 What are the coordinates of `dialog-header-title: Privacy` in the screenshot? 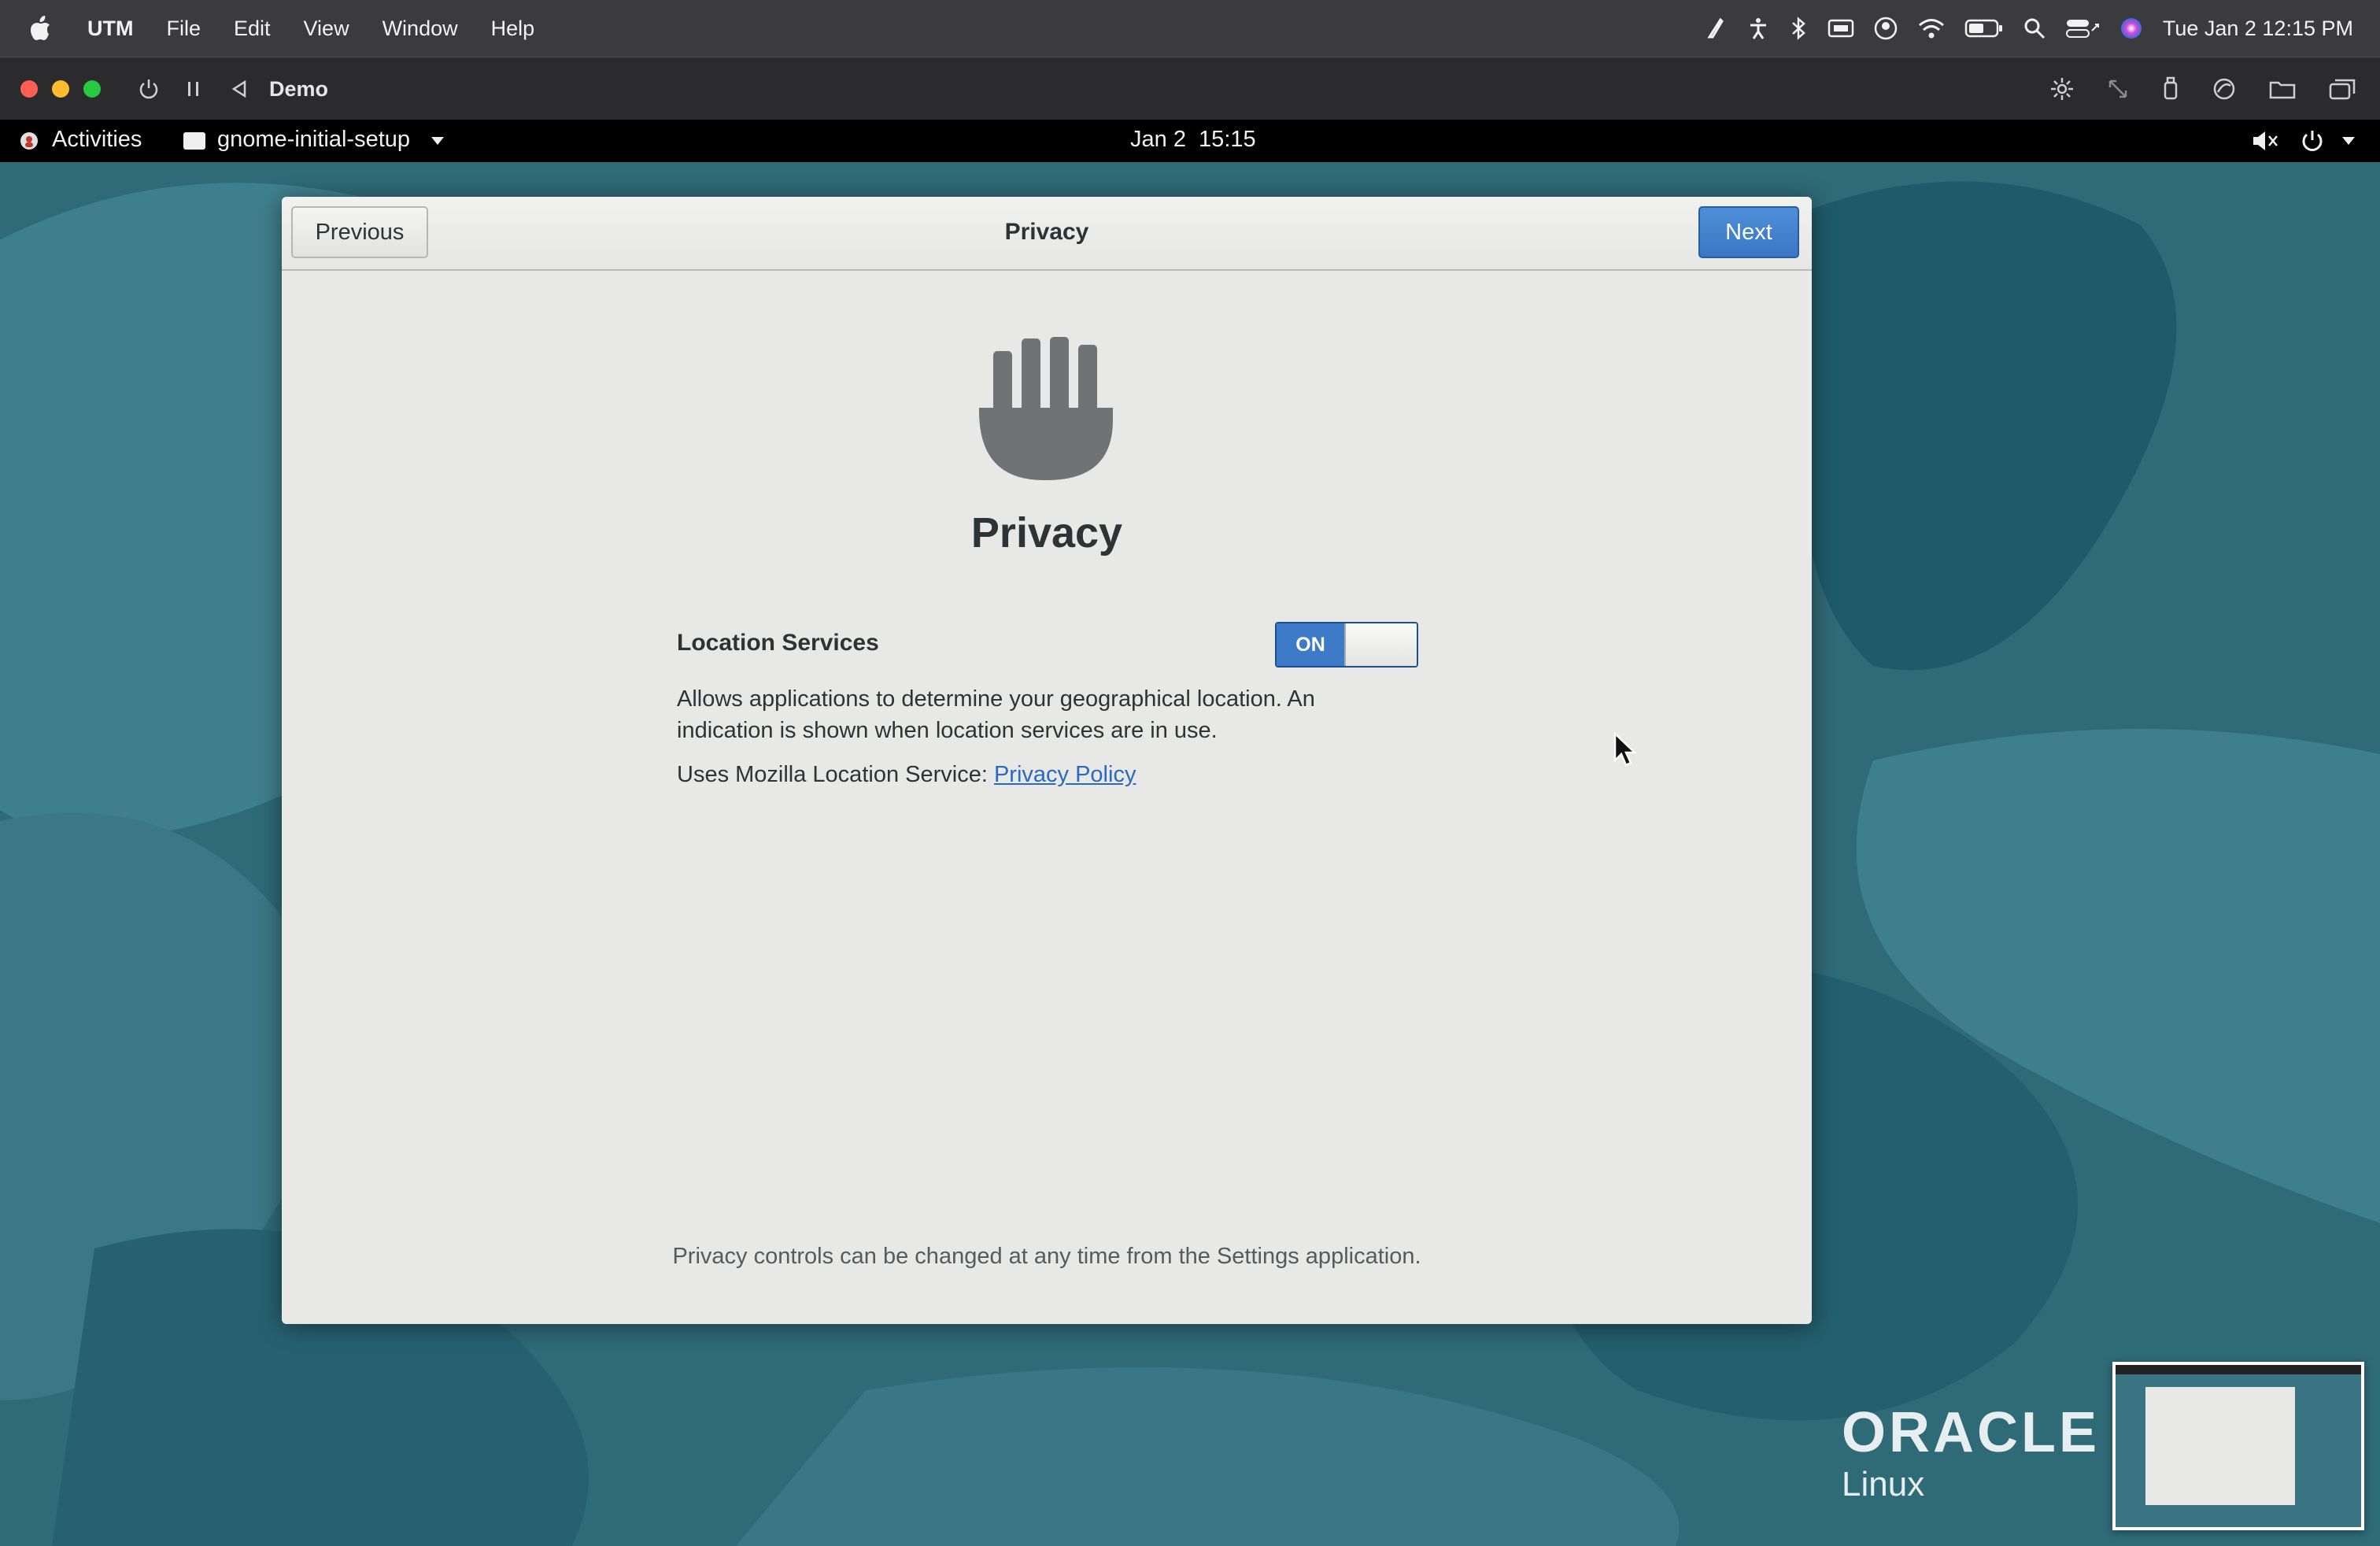 It's located at (1046, 232).